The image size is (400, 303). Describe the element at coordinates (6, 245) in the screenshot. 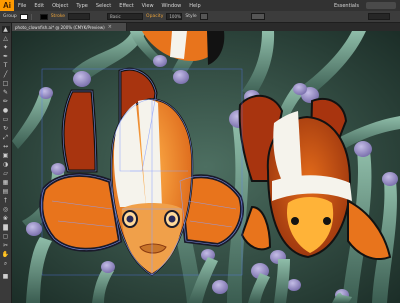

I see `slice-tool-icon: ✂` at that location.